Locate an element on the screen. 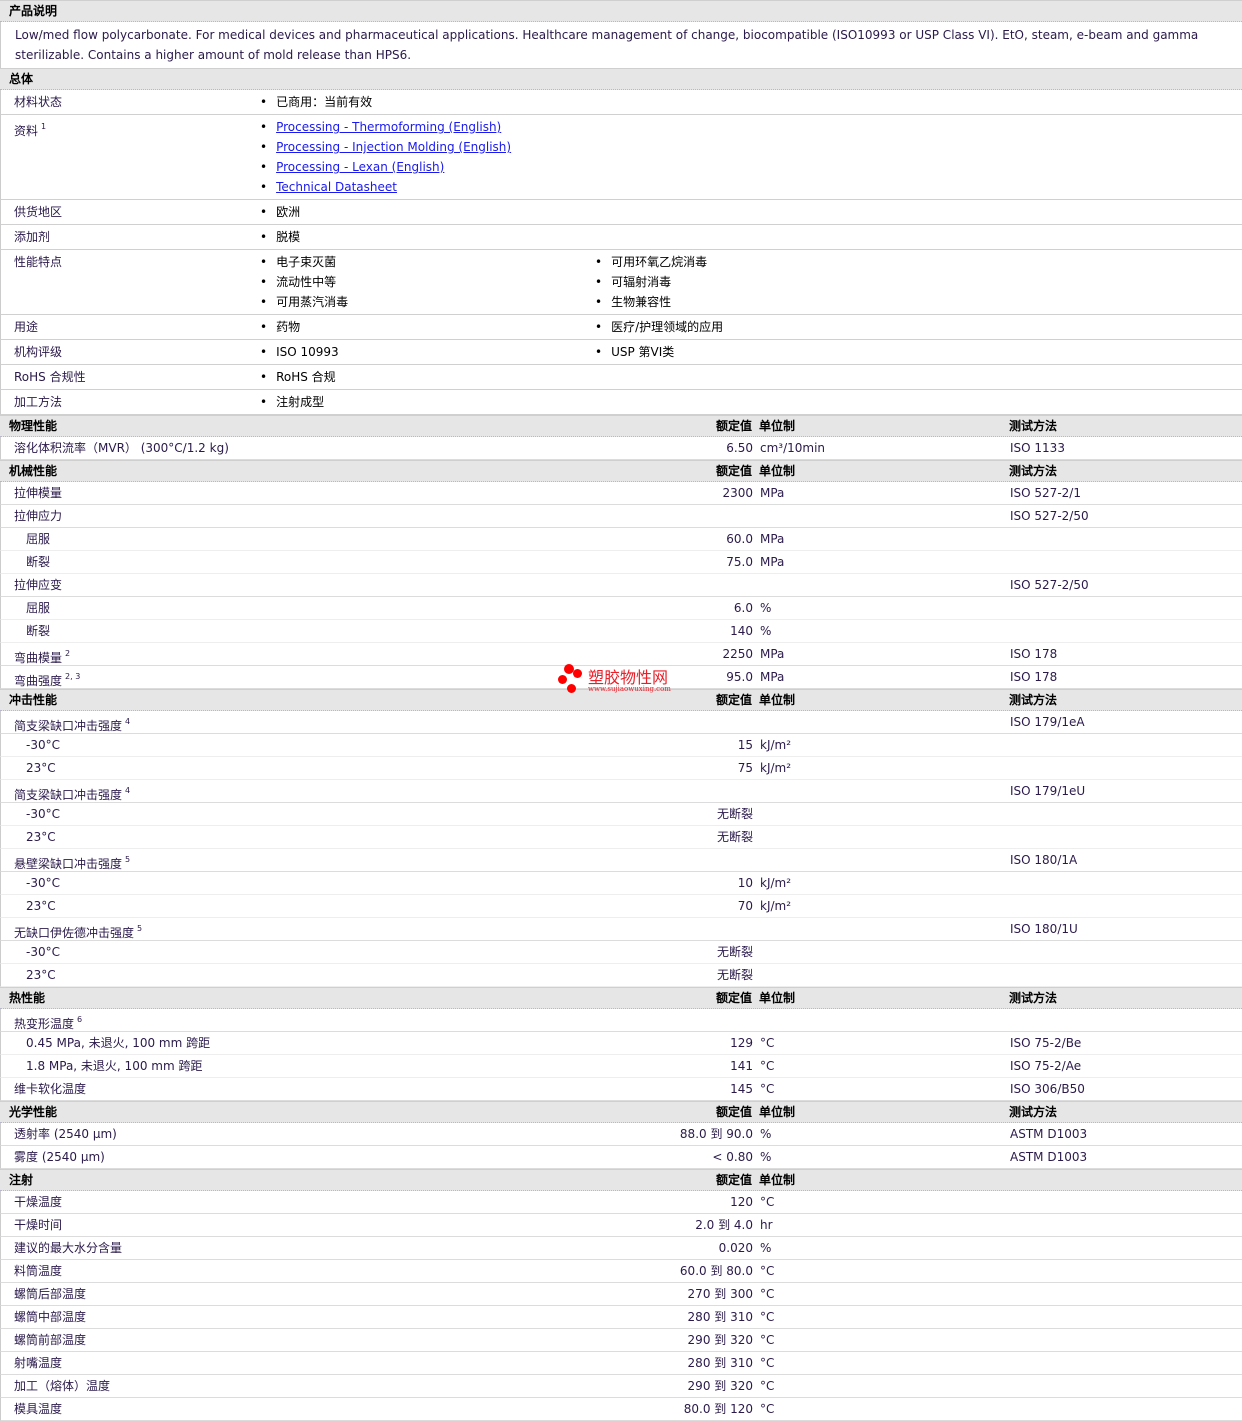 Image resolution: width=1242 pixels, height=1421 pixels. row-values: 电子束灭菌可用环氧乙烷消毒流动性中等可辐射消毒可用蒸汽消毒生物兼容性 is located at coordinates (751, 282).